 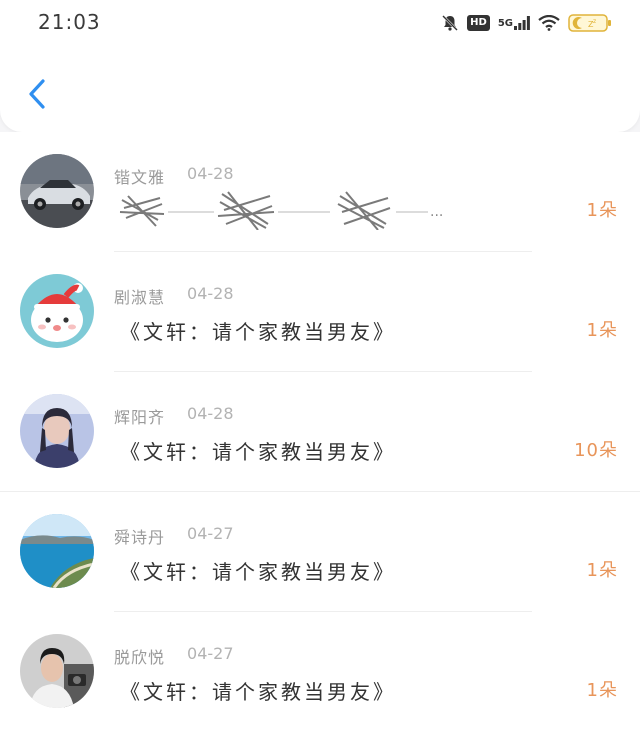 What do you see at coordinates (174, 176) in the screenshot?
I see `sender-line: 锴文雅 04-28` at bounding box center [174, 176].